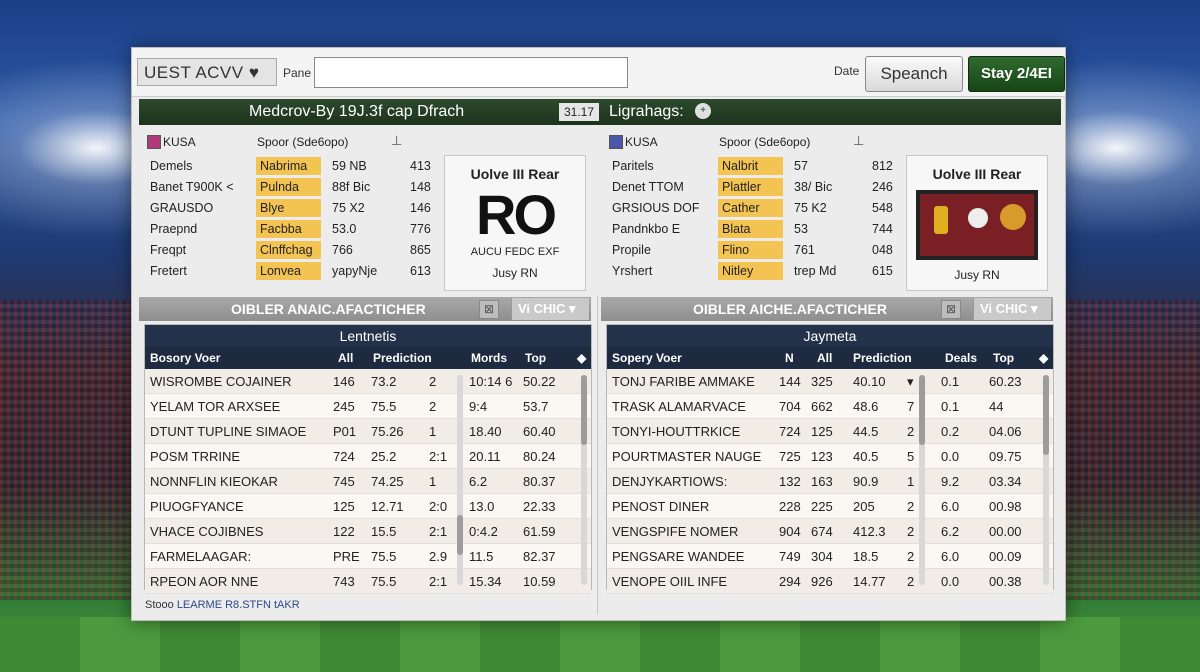  Describe the element at coordinates (485, 456) in the screenshot. I see `row-value: 20.11` at that location.